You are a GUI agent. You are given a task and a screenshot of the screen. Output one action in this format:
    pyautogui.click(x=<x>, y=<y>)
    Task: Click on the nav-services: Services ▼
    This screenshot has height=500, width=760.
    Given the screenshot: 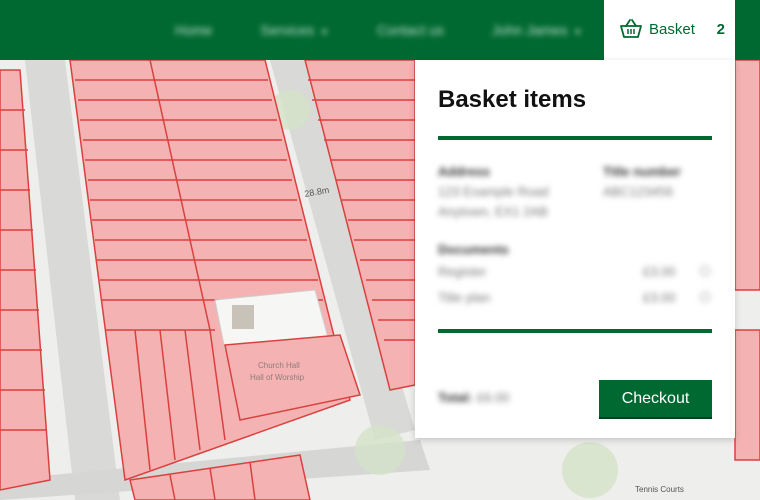 What is the action you would take?
    pyautogui.click(x=294, y=30)
    